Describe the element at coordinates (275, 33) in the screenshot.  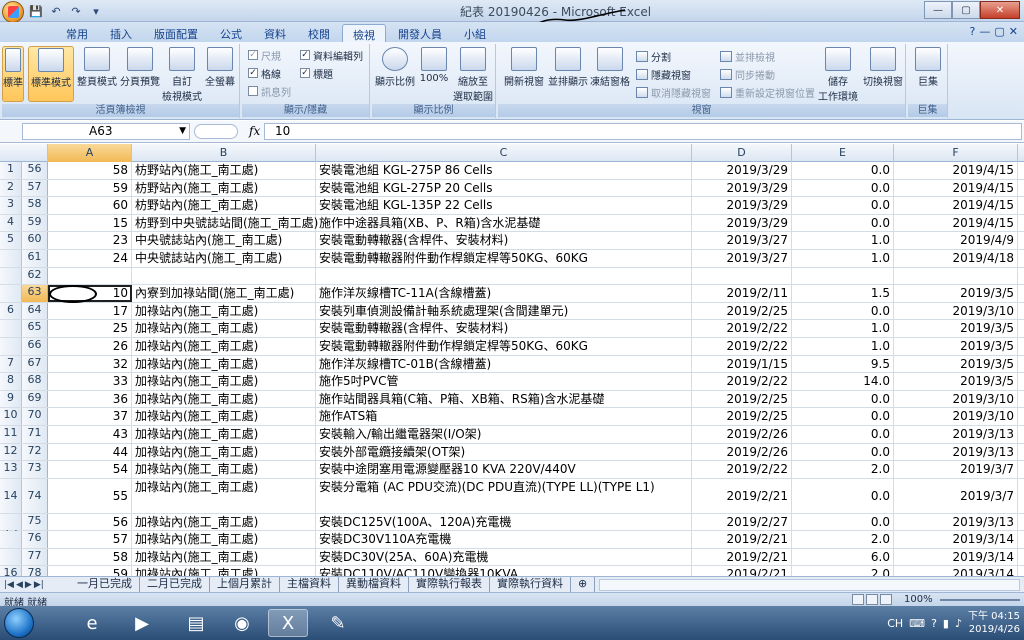
I see `tab-data: 資料` at that location.